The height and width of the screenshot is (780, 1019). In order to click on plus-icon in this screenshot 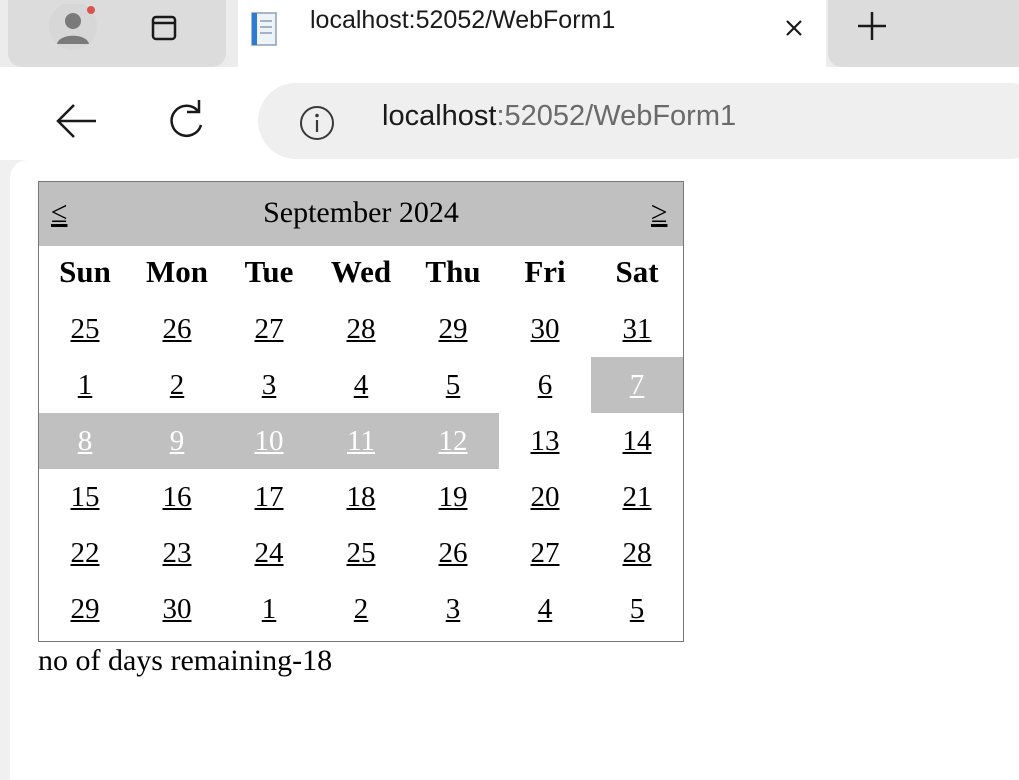, I will do `click(872, 26)`.